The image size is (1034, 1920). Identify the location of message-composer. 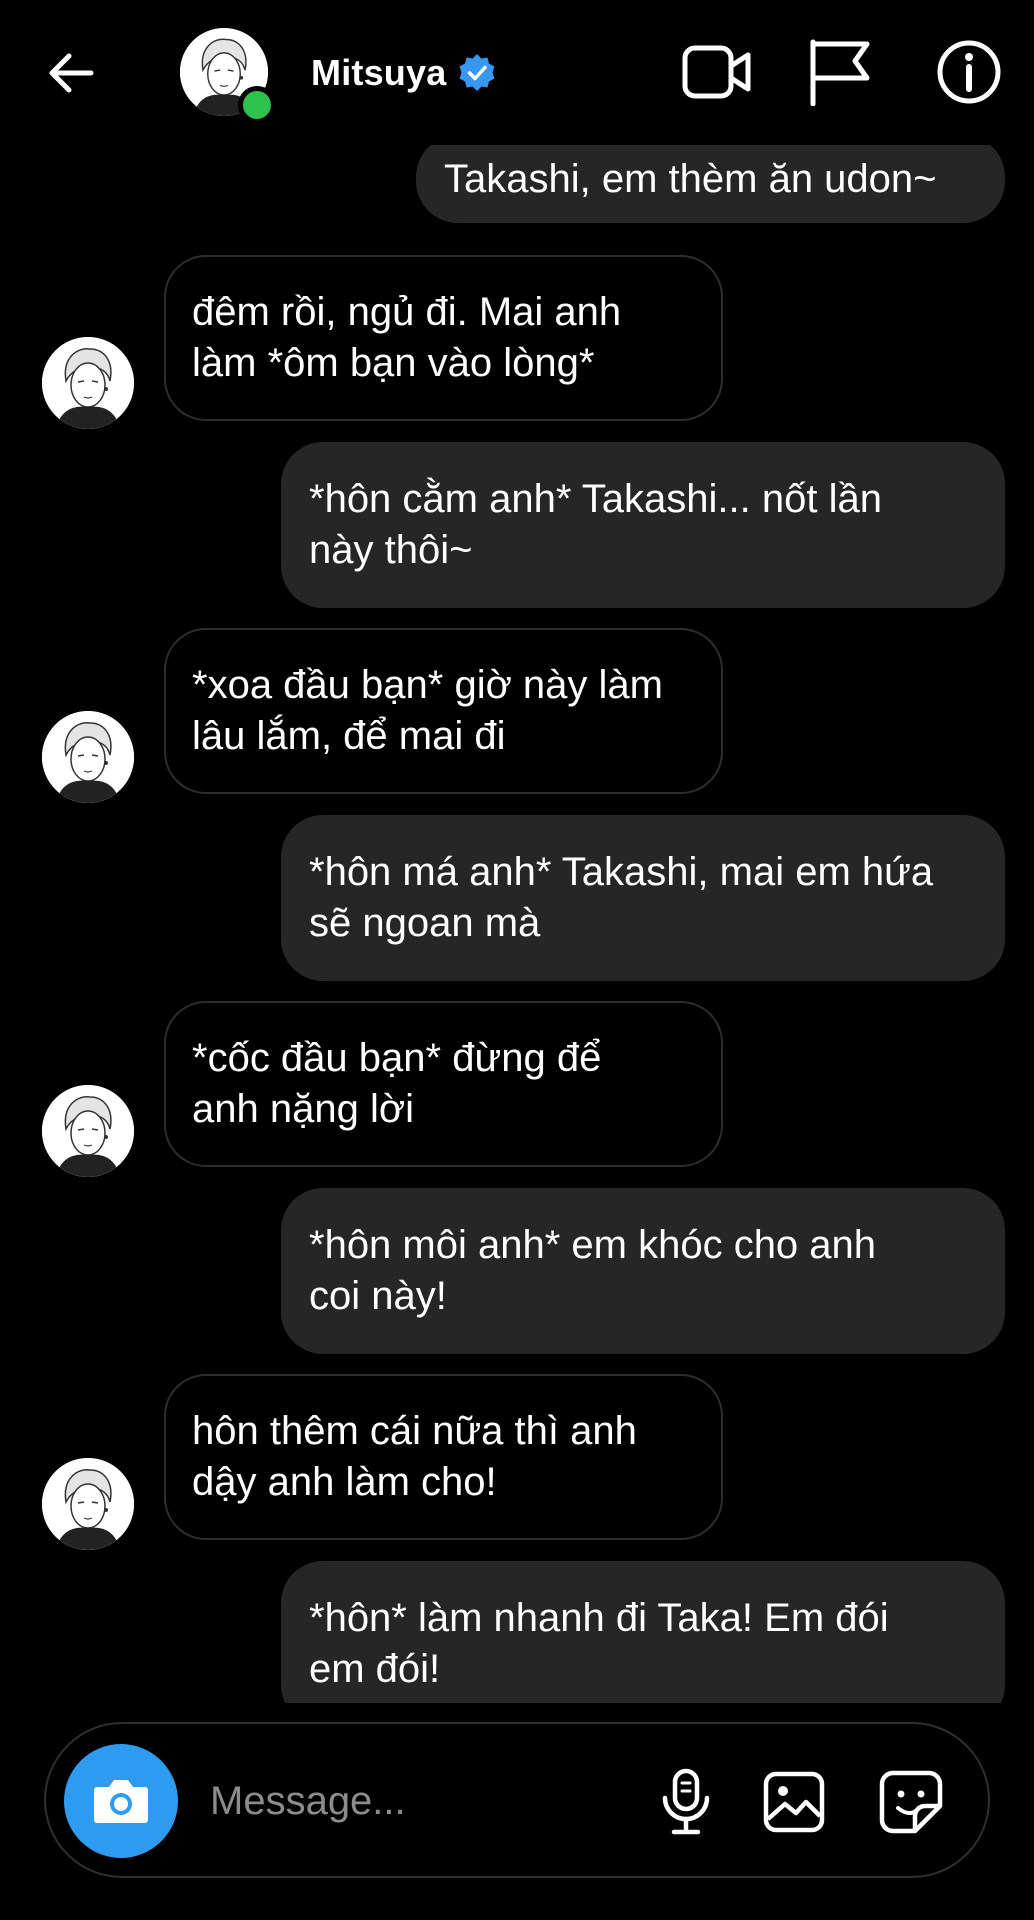
(517, 1800).